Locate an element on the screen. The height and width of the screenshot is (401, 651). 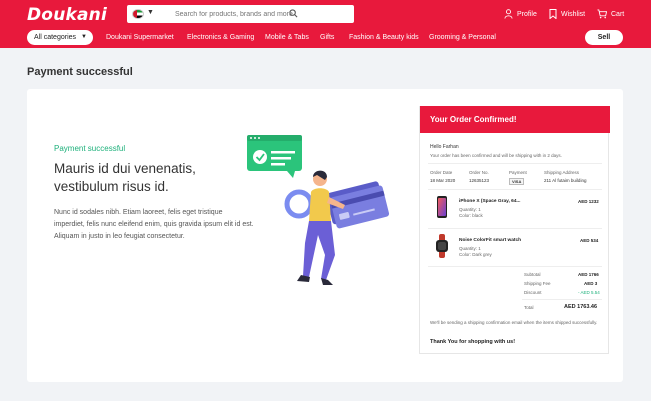
watch-image-icon is located at coordinates (442, 246).